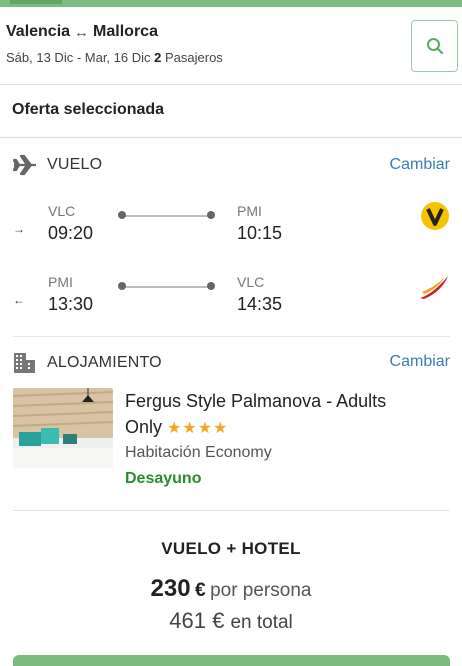  What do you see at coordinates (251, 282) in the screenshot?
I see `arrival-airport: VLC` at bounding box center [251, 282].